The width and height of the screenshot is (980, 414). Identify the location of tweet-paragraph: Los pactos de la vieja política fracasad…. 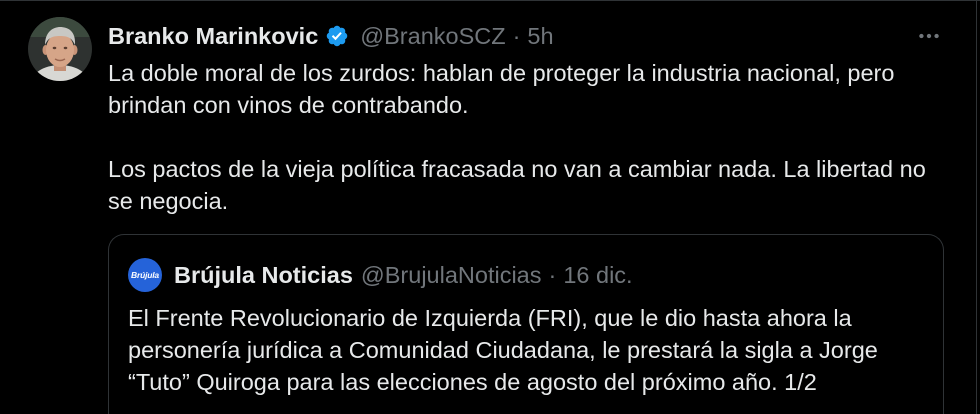
(517, 185).